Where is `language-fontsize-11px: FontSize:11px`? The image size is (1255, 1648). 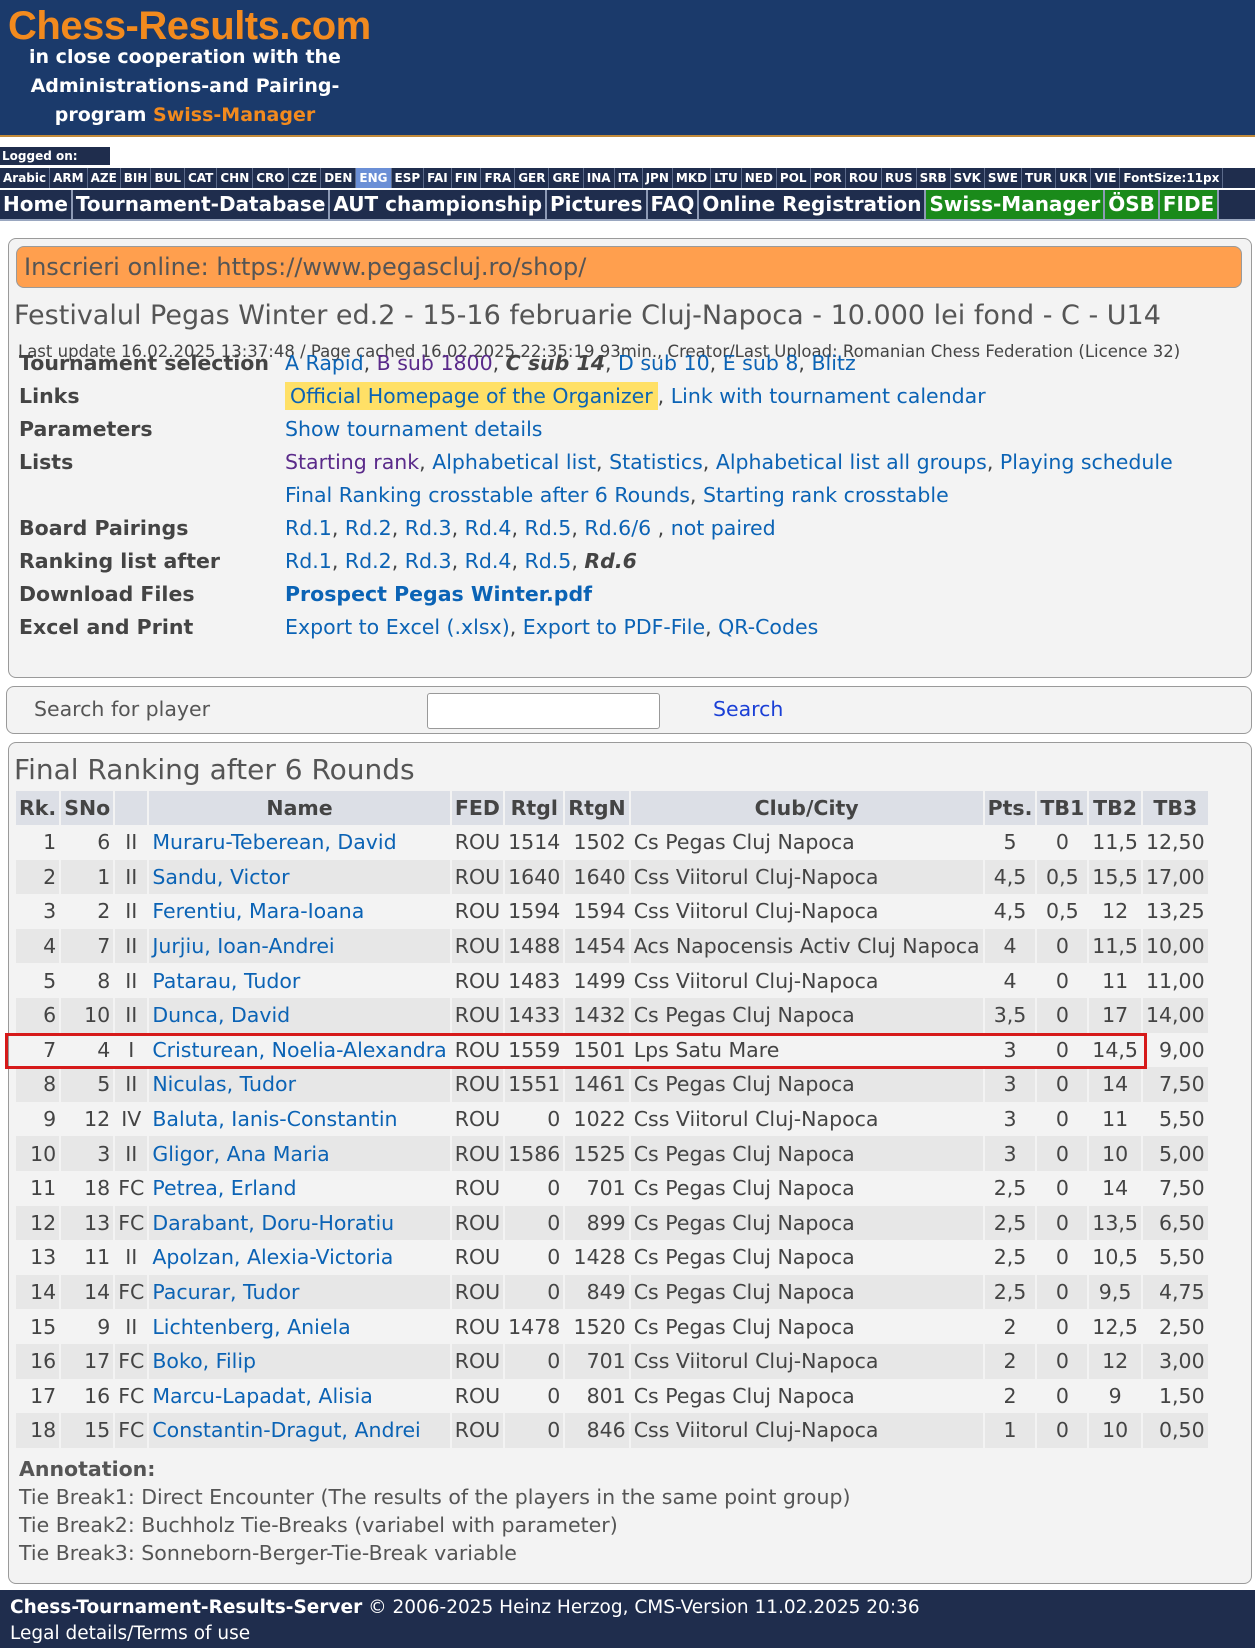 language-fontsize-11px: FontSize:11px is located at coordinates (1172, 178).